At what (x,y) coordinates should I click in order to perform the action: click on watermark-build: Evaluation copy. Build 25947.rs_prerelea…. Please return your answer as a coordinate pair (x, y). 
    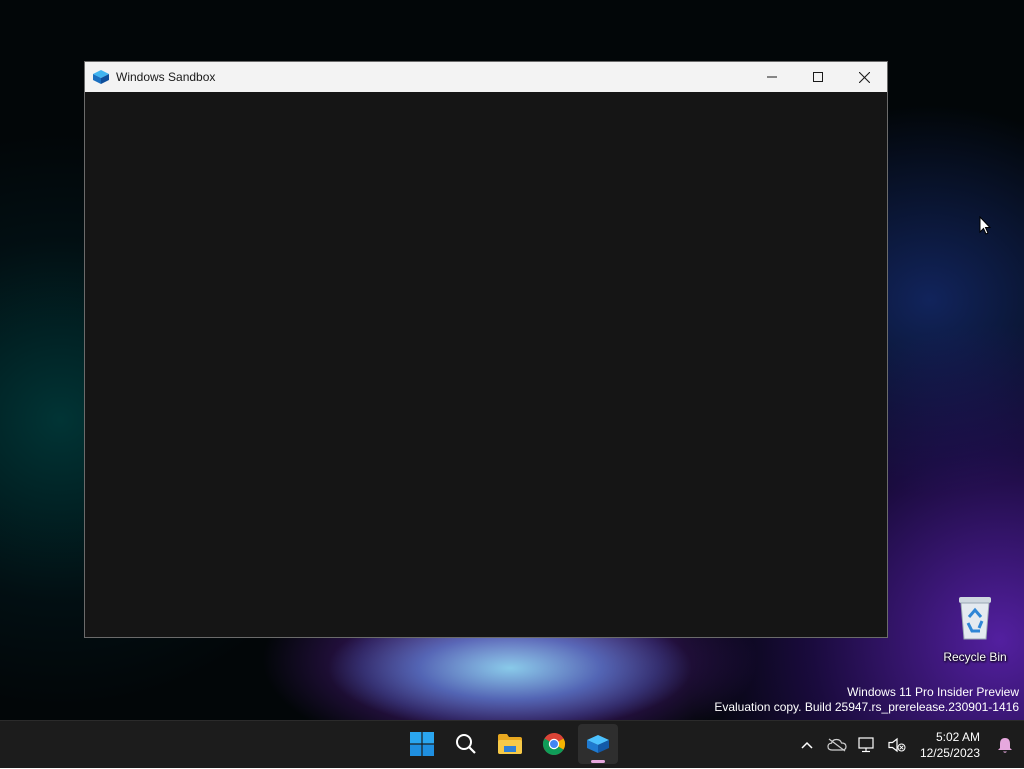
    Looking at the image, I should click on (866, 707).